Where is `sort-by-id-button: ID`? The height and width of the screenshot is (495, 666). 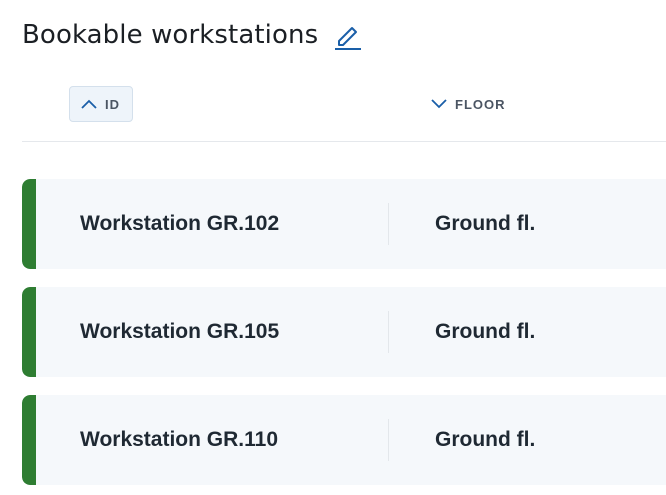
sort-by-id-button: ID is located at coordinates (101, 104).